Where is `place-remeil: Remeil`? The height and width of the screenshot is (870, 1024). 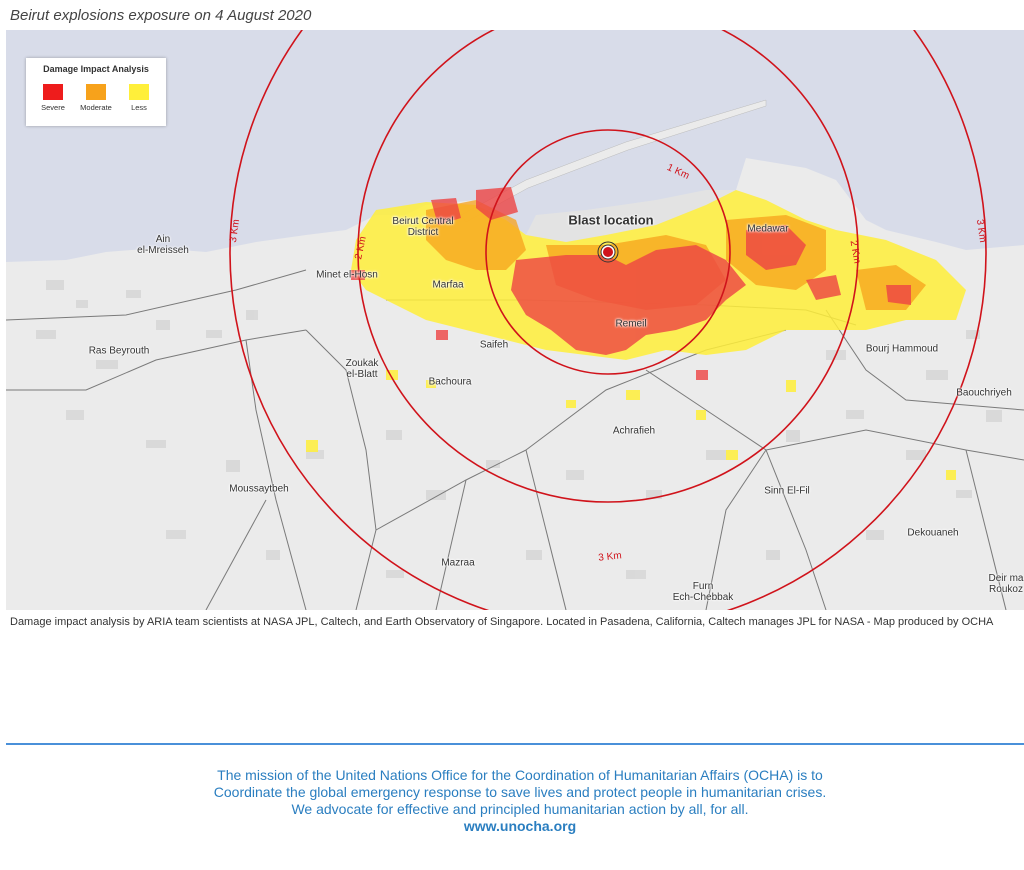
place-remeil: Remeil is located at coordinates (631, 324).